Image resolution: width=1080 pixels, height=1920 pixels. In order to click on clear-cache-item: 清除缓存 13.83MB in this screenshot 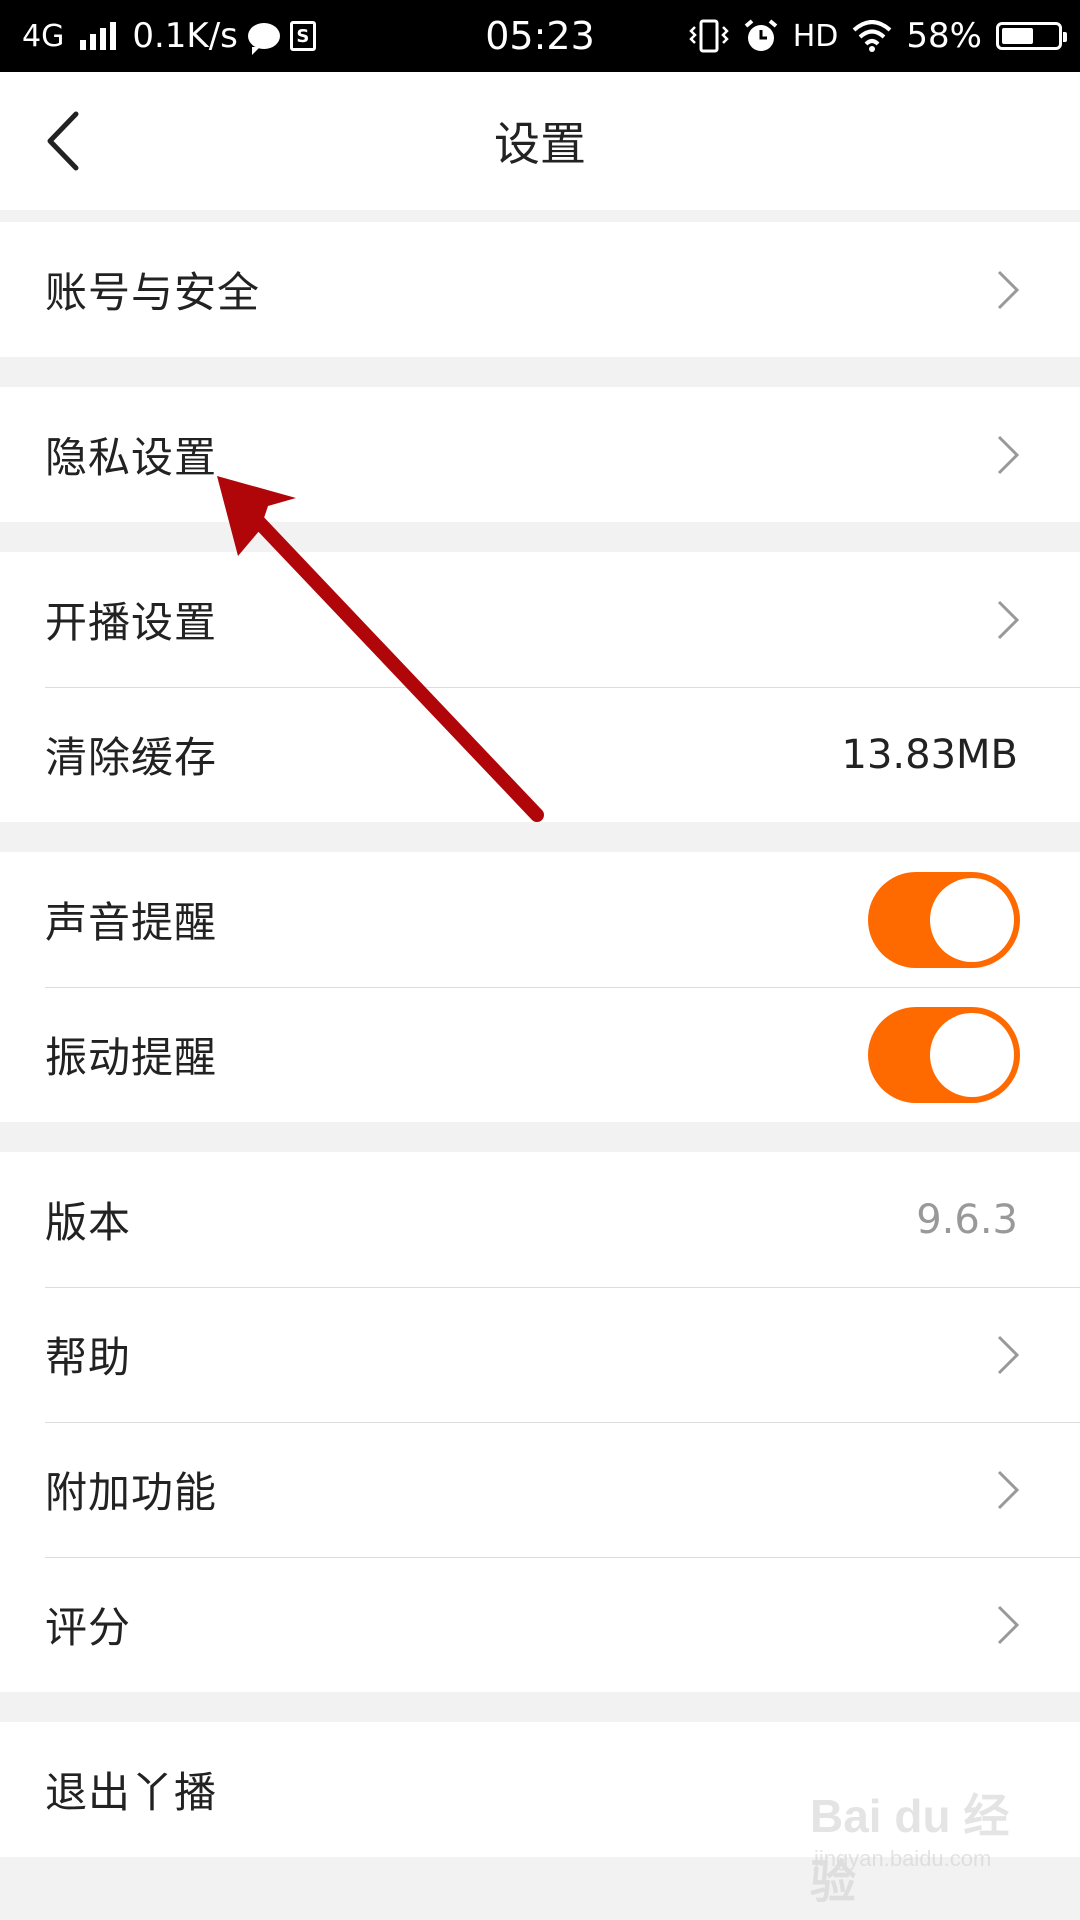, I will do `click(540, 754)`.